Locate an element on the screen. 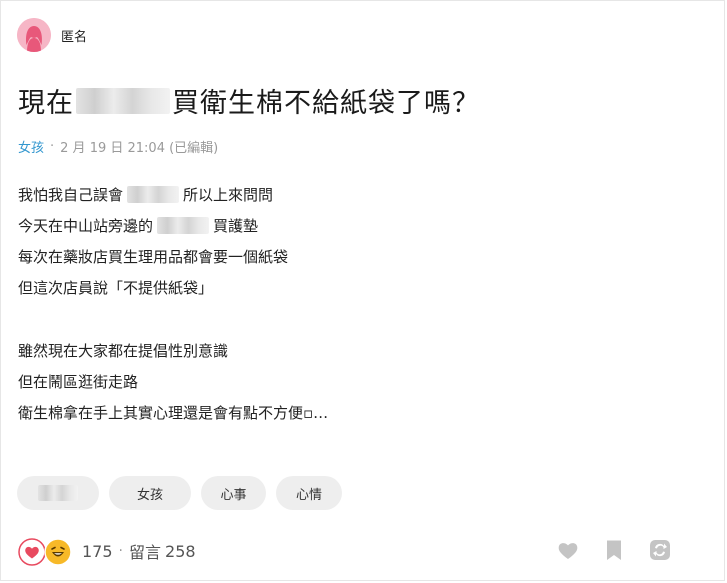  post-meta: 女孩 · 2 月 19 日 21:04 (已編輯) is located at coordinates (118, 146).